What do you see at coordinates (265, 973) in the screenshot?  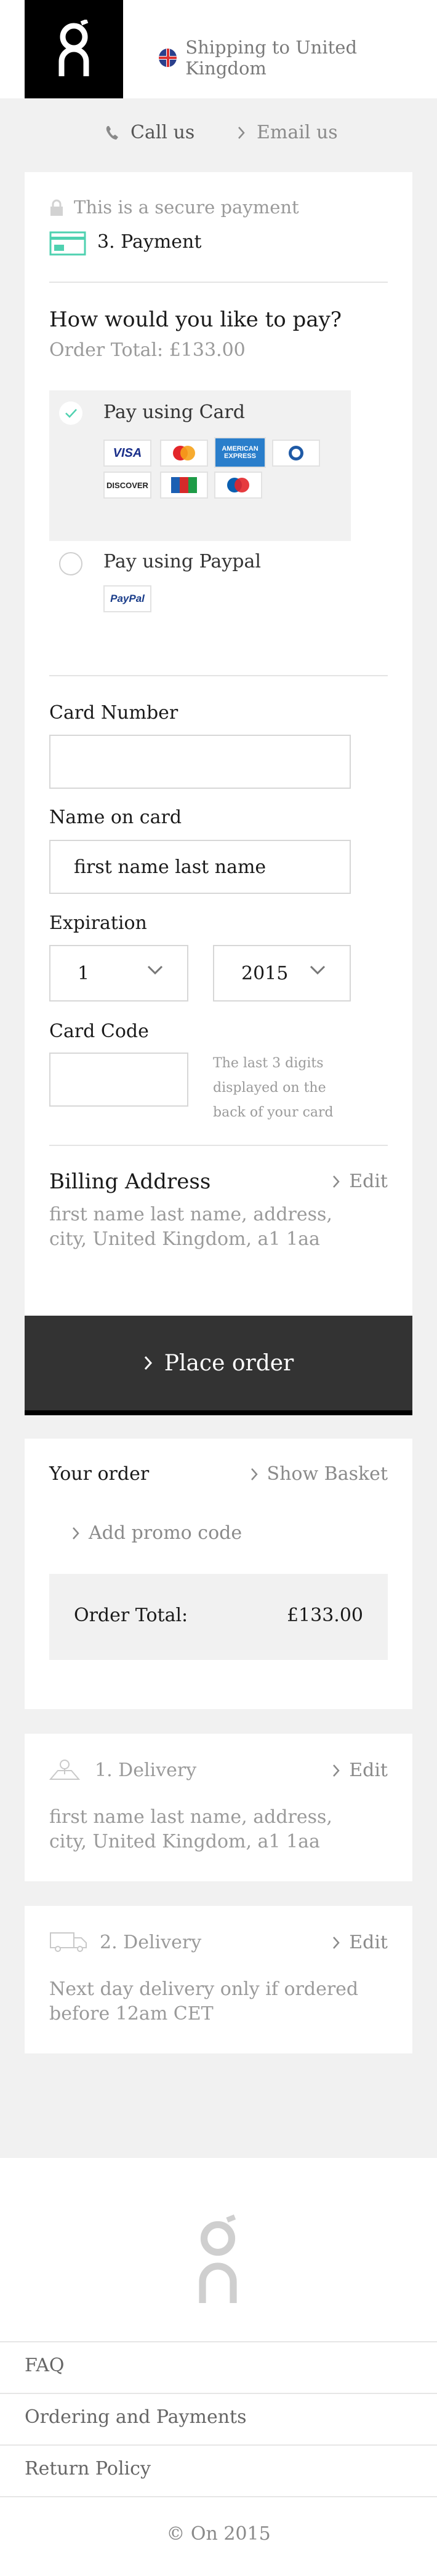 I see `expiration-year-value: 2015` at bounding box center [265, 973].